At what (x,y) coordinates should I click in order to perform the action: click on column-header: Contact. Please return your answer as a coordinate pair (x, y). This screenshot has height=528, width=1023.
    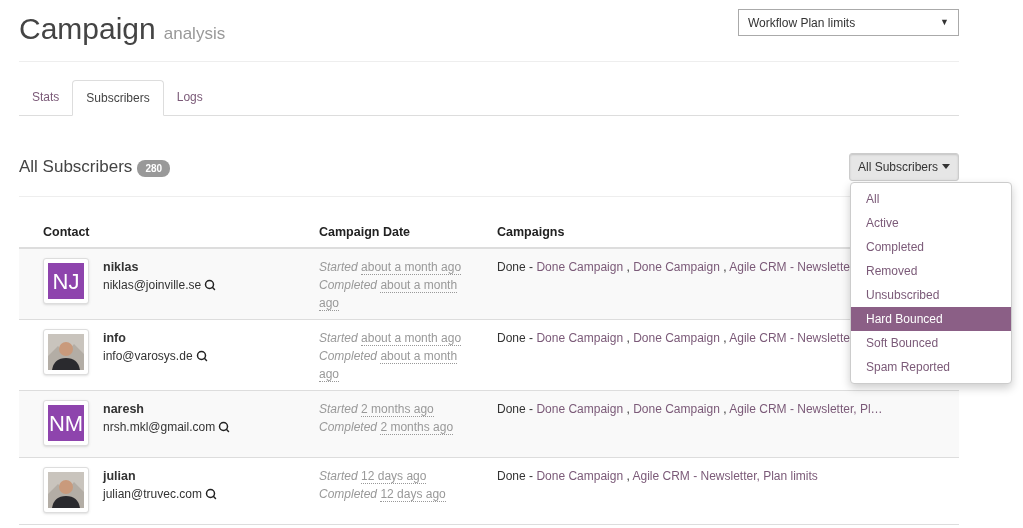
    Looking at the image, I should click on (66, 232).